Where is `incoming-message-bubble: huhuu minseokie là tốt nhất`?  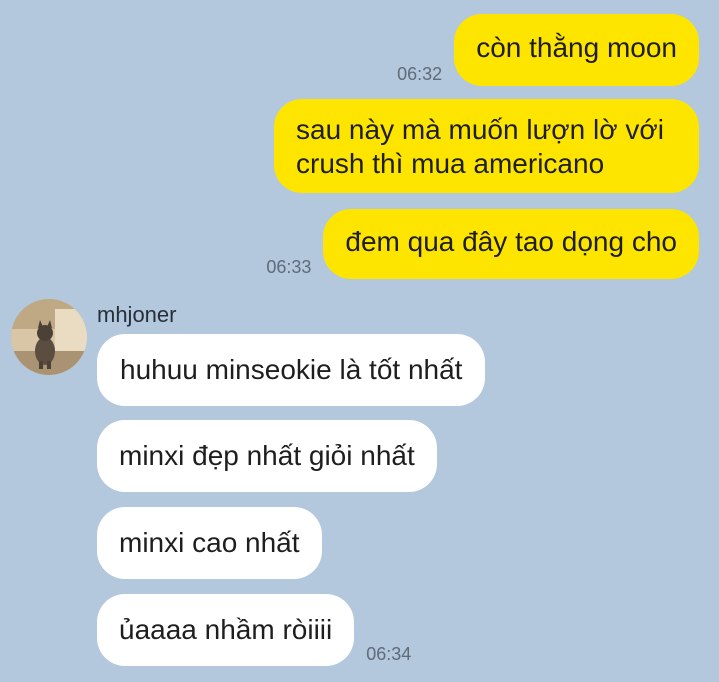
incoming-message-bubble: huhuu minseokie là tốt nhất is located at coordinates (291, 370).